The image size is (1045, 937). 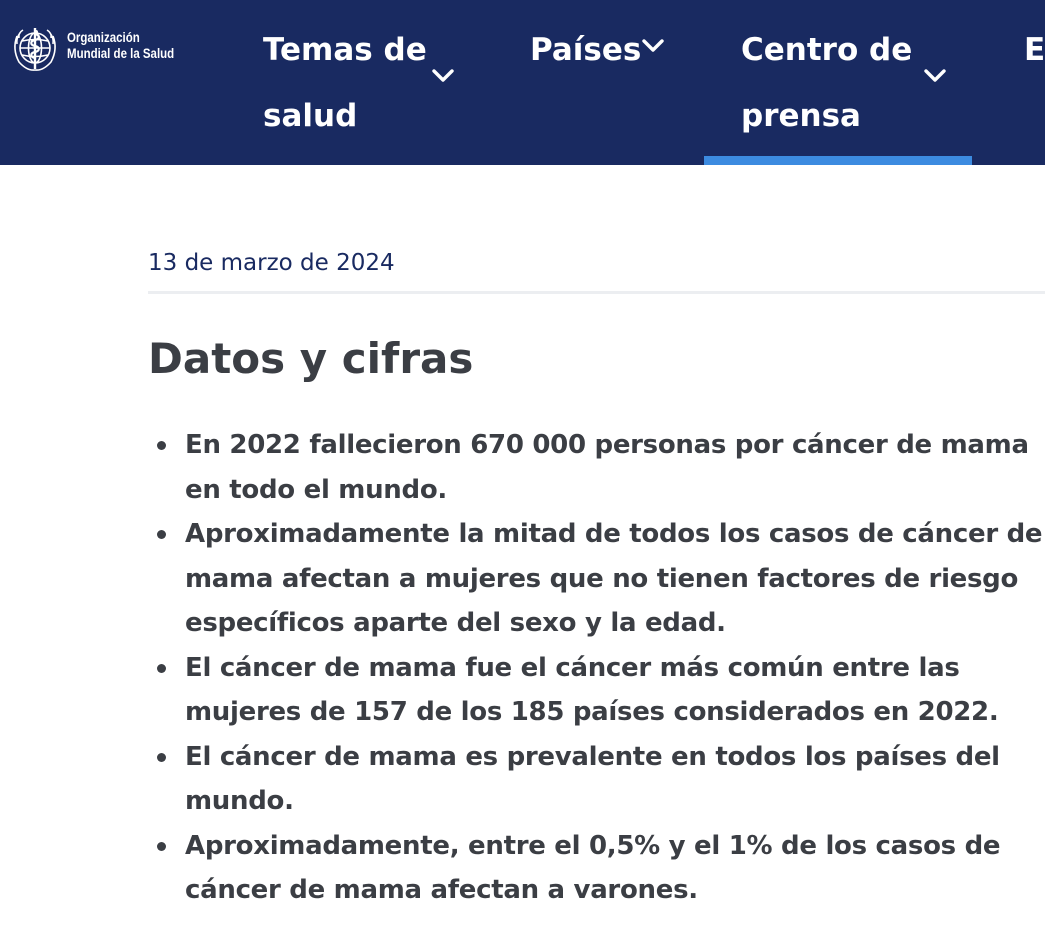 I want to click on nav-item-label: Centro de prensa, so click(x=827, y=83).